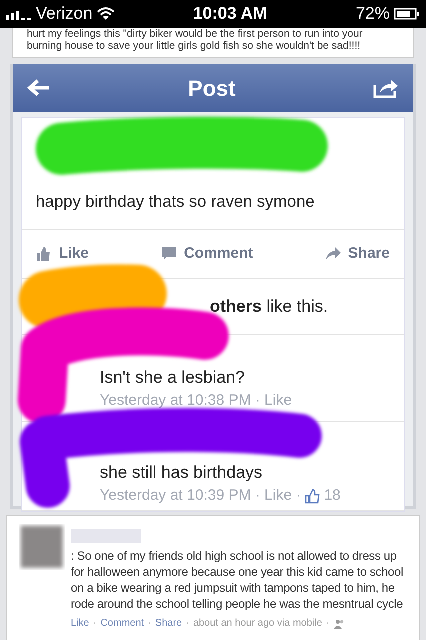 This screenshot has height=640, width=426. I want to click on footer-link: Comment, so click(122, 623).